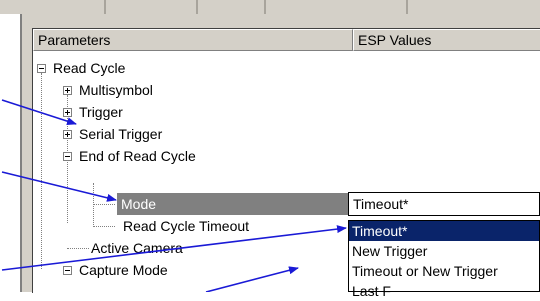  What do you see at coordinates (59, 186) in the screenshot?
I see `callout-arrow-mode` at bounding box center [59, 186].